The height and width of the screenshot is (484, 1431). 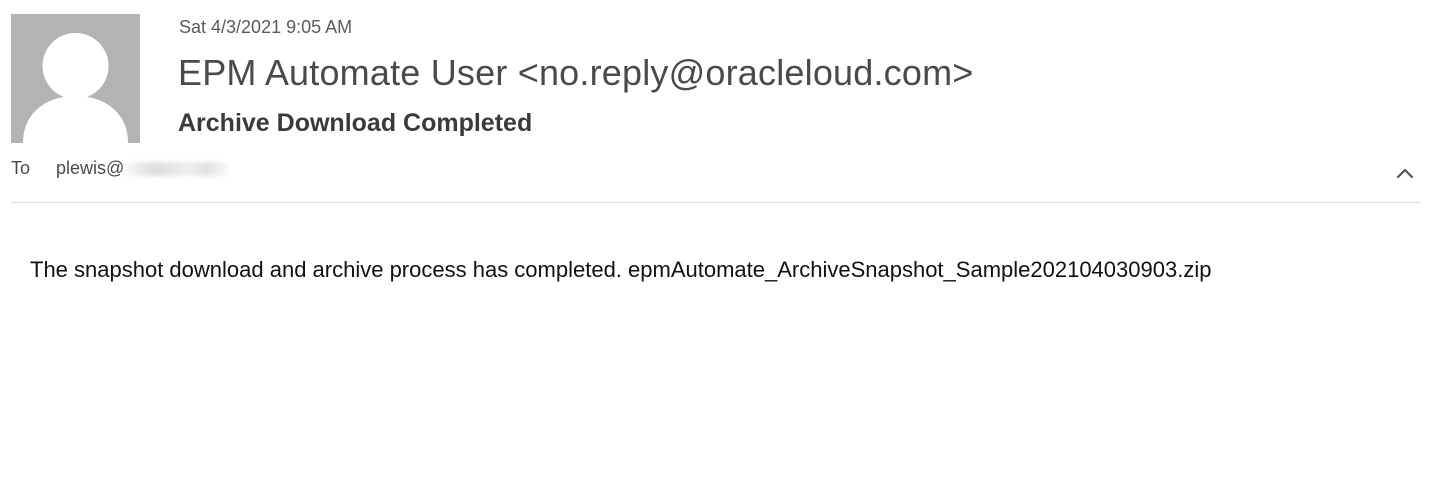 I want to click on recipients-row: To plewis@, so click(x=120, y=168).